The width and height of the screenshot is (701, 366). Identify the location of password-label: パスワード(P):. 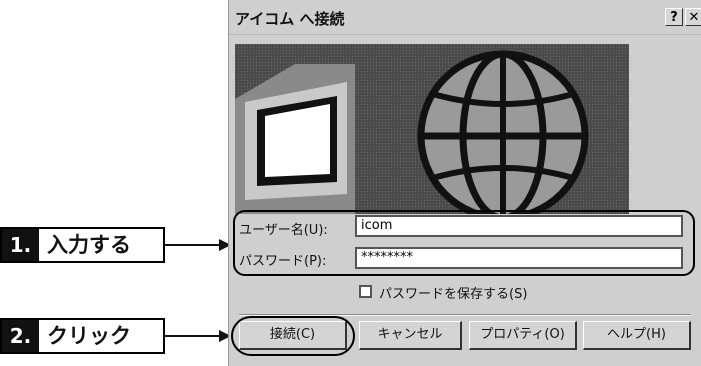
(283, 261).